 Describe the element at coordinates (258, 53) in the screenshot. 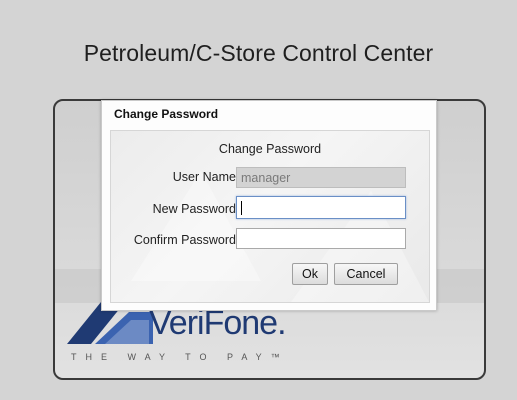

I see `app-title: Petroleum/C-Store Control Center` at that location.